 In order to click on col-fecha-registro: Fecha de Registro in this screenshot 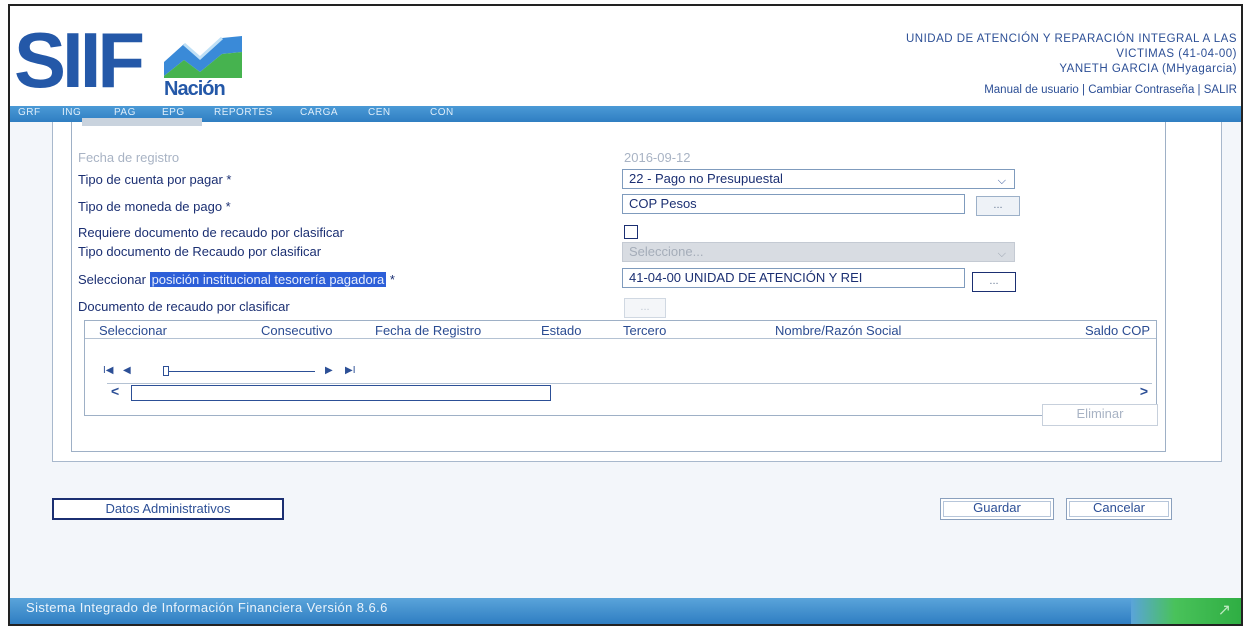, I will do `click(428, 330)`.